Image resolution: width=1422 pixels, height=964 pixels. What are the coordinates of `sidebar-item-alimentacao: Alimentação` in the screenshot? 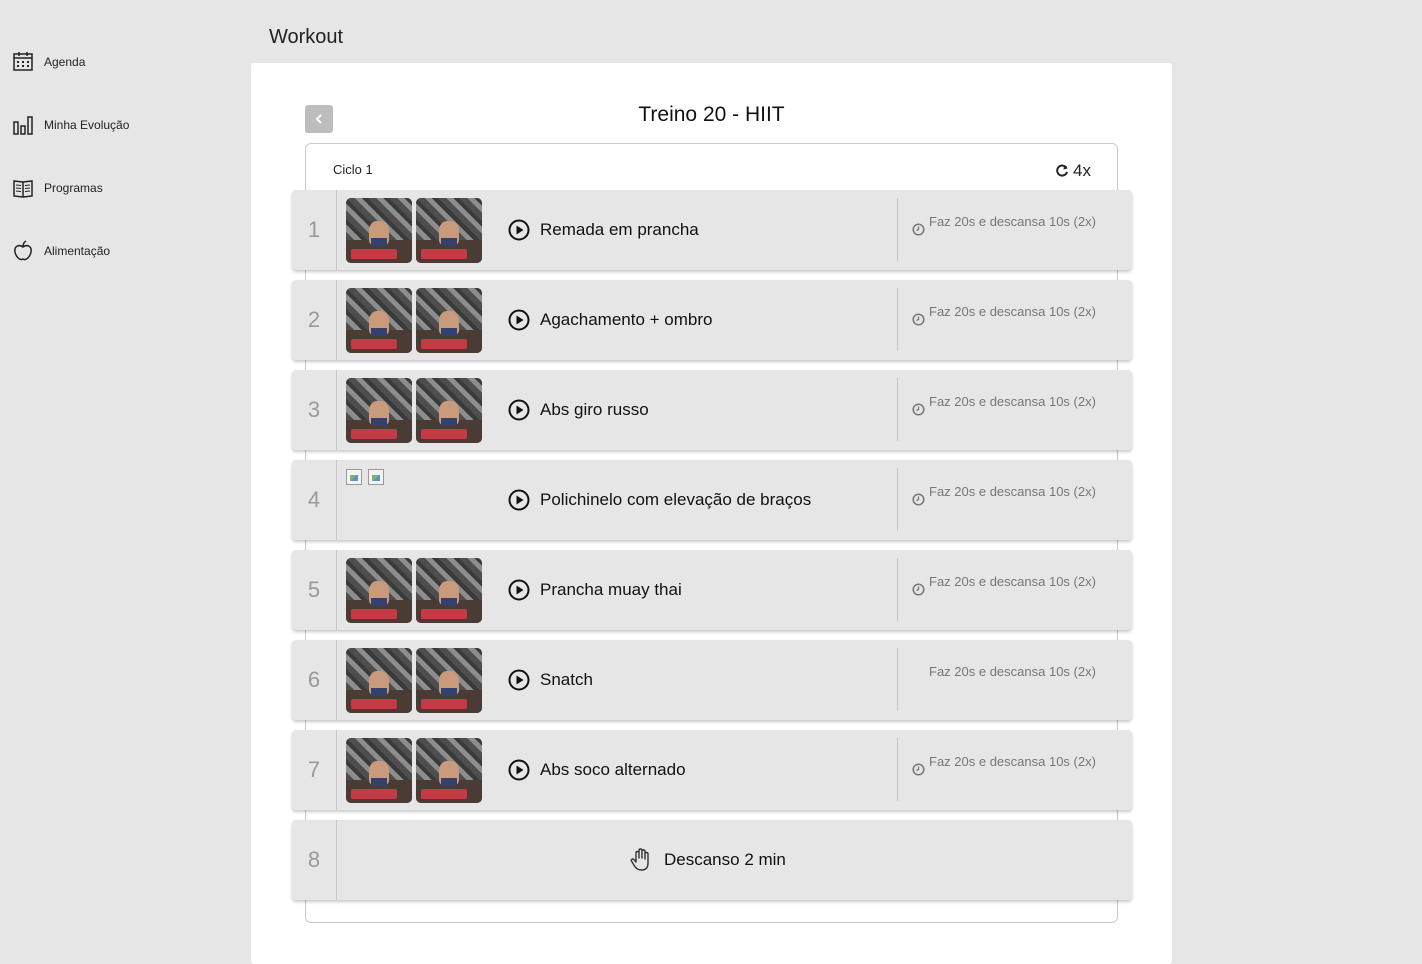 It's located at (61, 251).